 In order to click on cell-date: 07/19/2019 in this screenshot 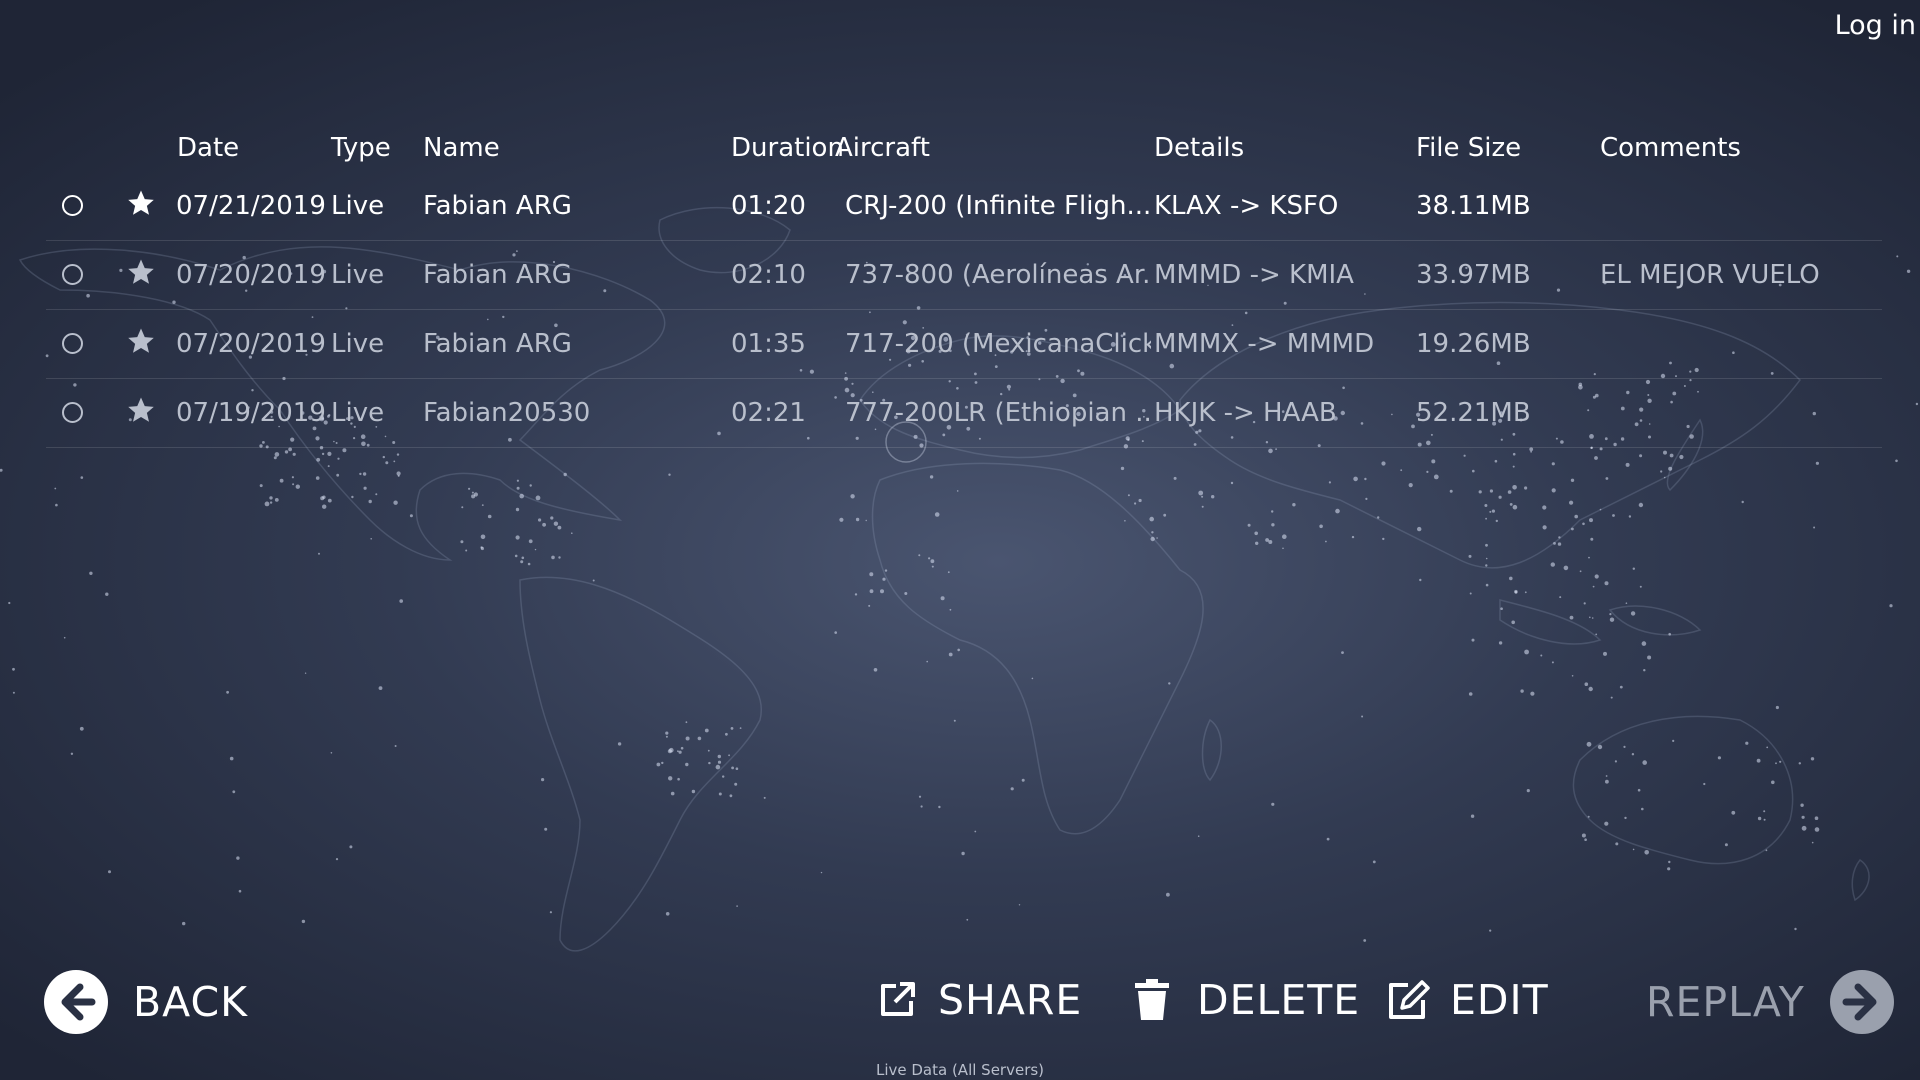, I will do `click(251, 413)`.